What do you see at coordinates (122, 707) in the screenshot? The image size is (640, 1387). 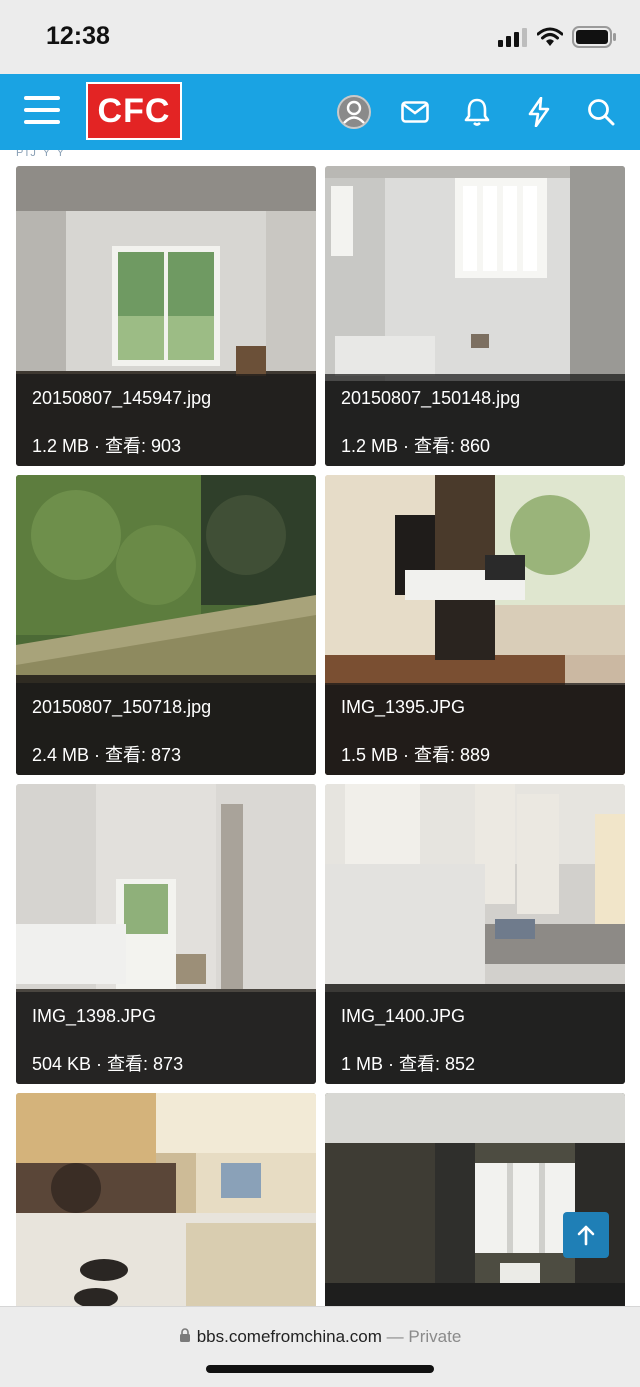 I see `attachment-filename: 20150807_150718.jpg` at bounding box center [122, 707].